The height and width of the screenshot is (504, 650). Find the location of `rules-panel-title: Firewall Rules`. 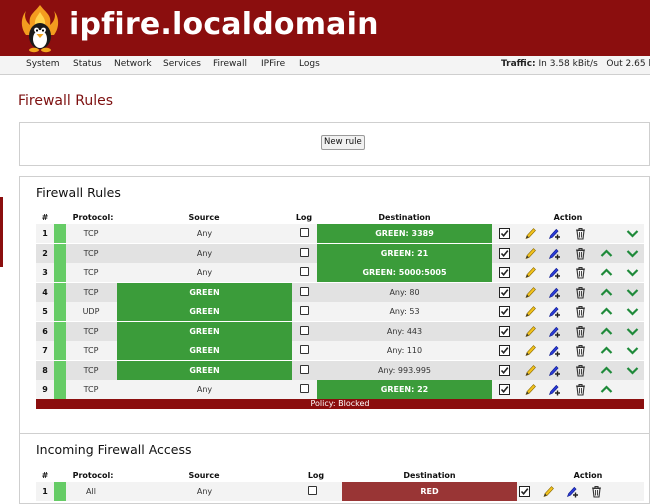

rules-panel-title: Firewall Rules is located at coordinates (78, 192).